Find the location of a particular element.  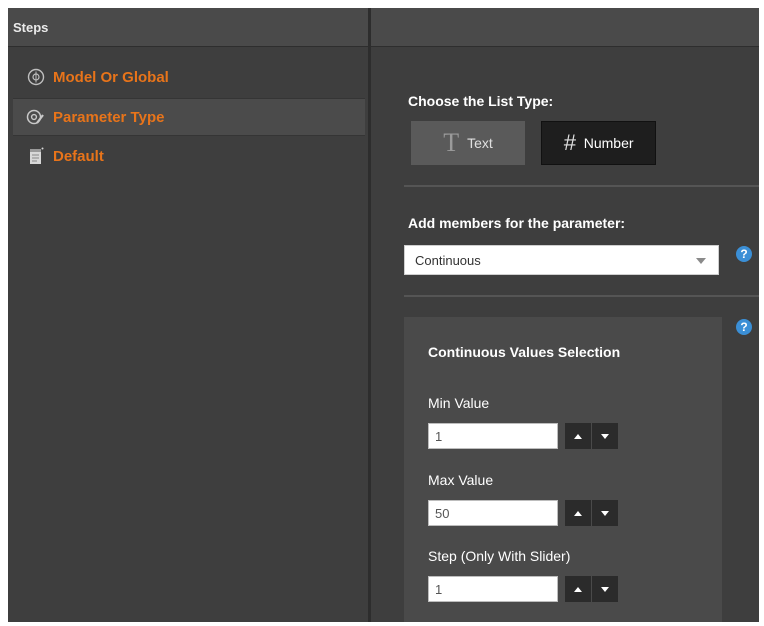

members-label: Add members for the parameter: is located at coordinates (517, 223).